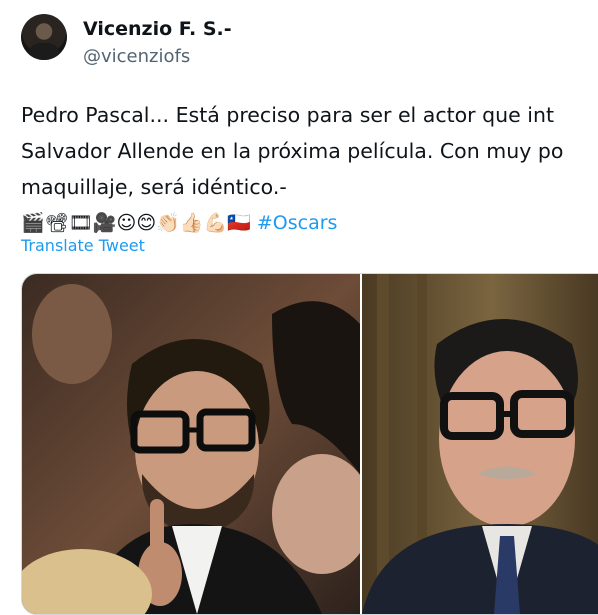 The image size is (598, 615). I want to click on tweet-emojis: 🎬📽🎞🎥☺😊👏🏻👍🏻💪🏻🇨🇱, so click(136, 223).